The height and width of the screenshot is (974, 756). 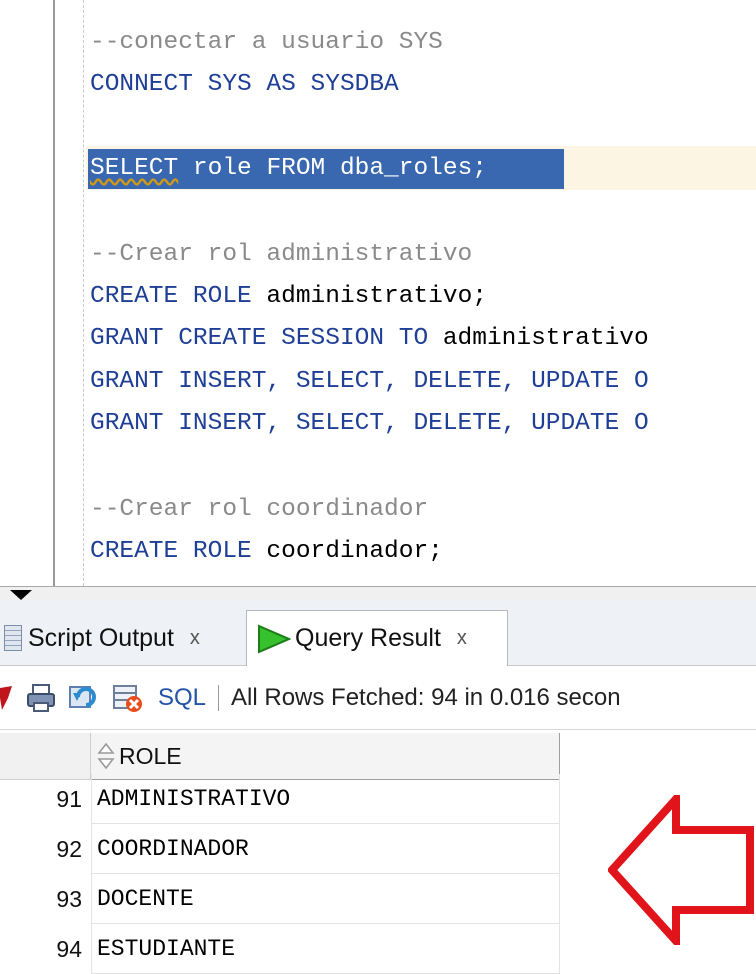 I want to click on code-line-comment-coord: --Crear rol coordinador, so click(x=259, y=510).